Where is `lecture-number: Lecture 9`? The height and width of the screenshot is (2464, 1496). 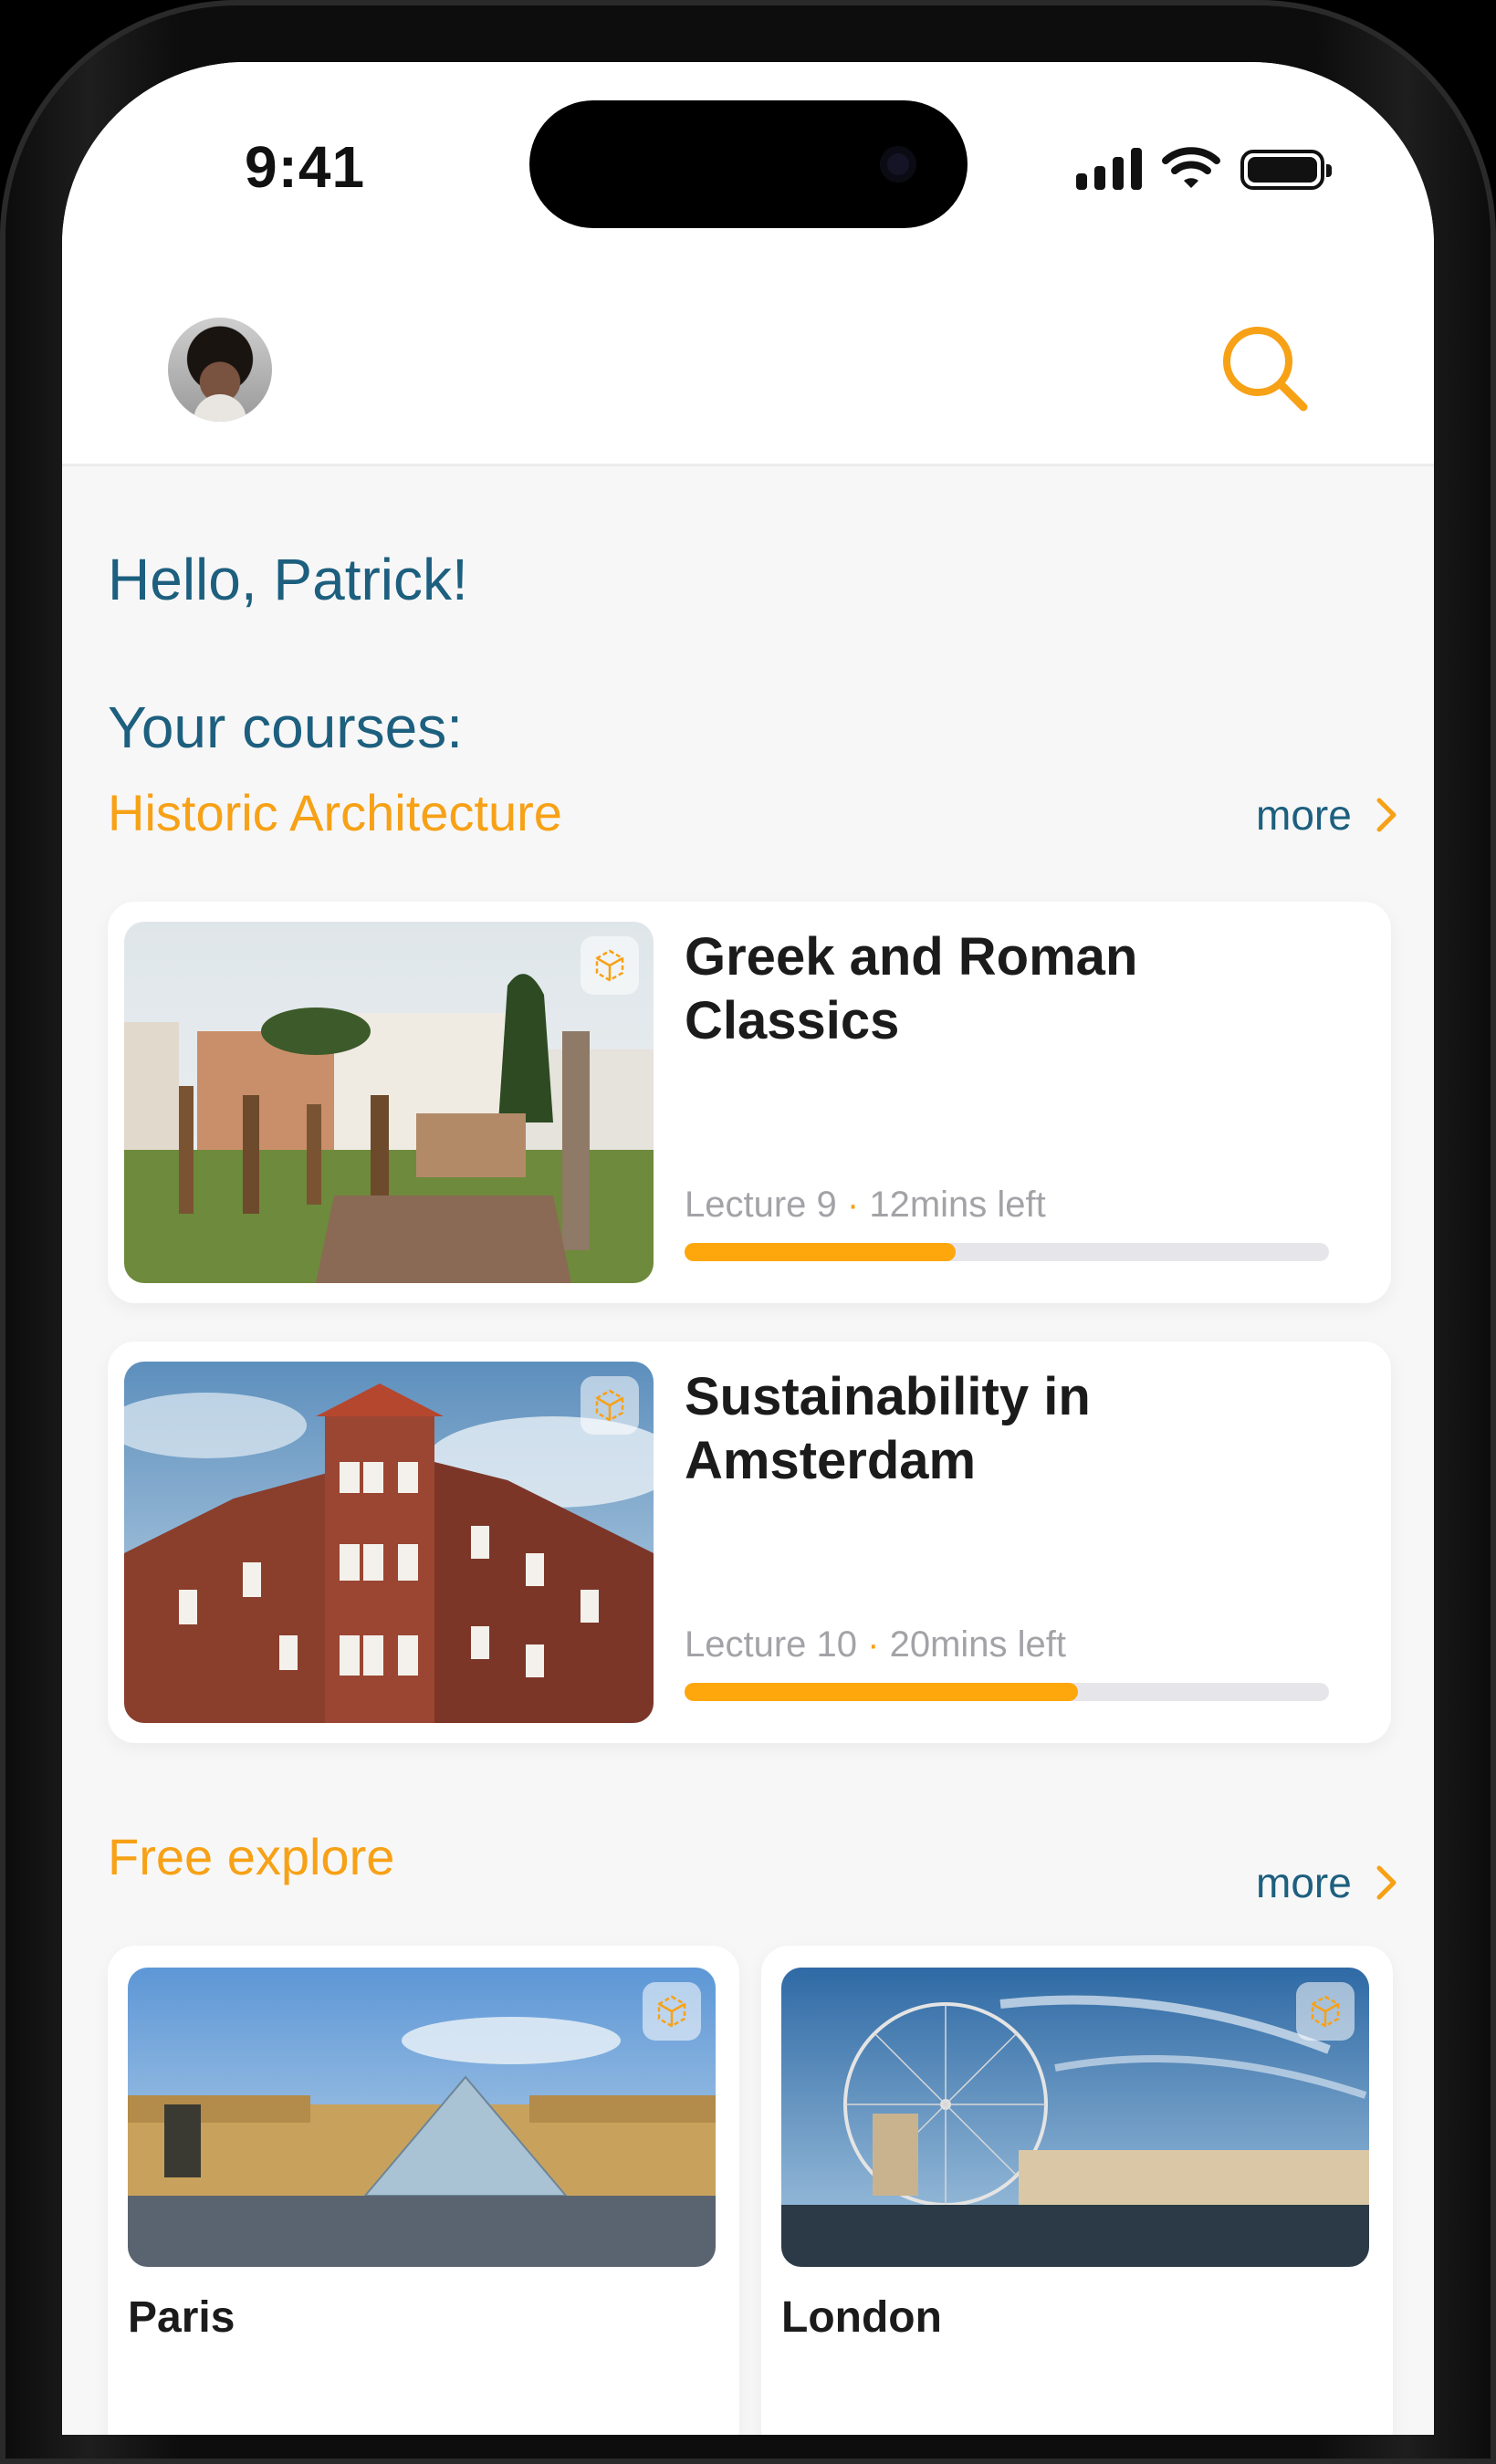
lecture-number: Lecture 9 is located at coordinates (761, 1205).